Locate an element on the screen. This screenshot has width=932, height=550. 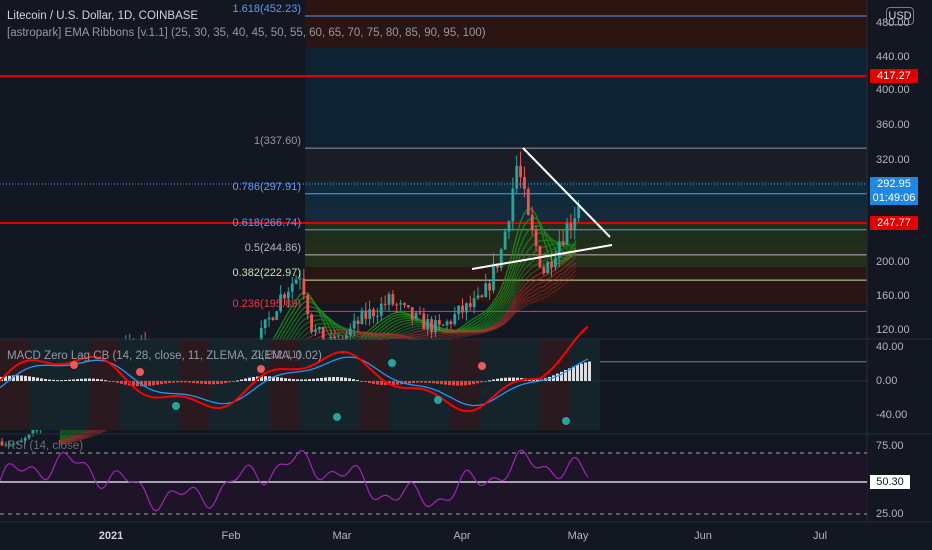
price-tick: 360.00 is located at coordinates (893, 125).